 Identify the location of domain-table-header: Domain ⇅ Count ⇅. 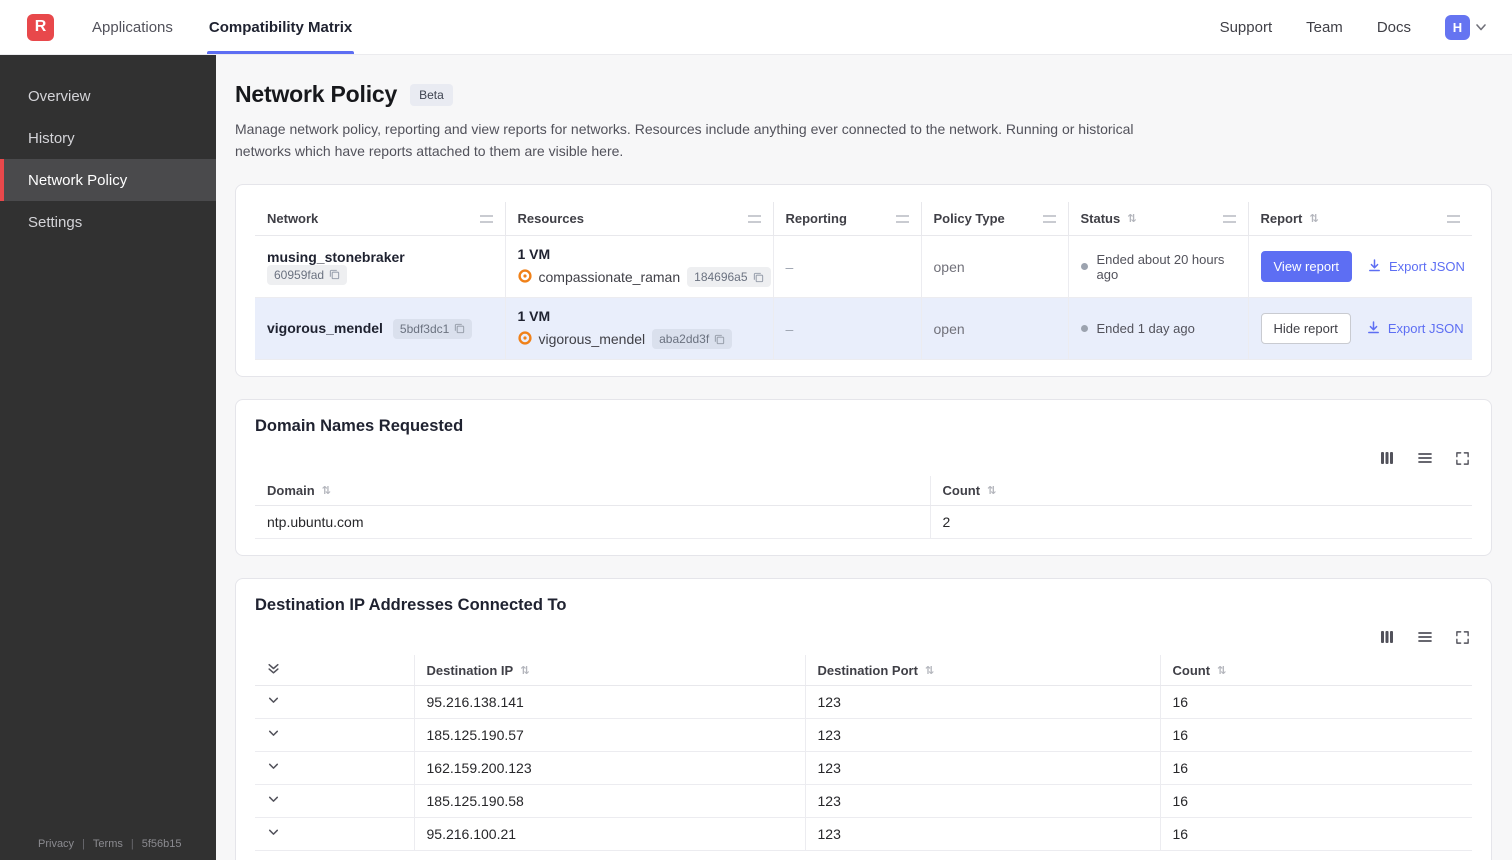
(863, 491).